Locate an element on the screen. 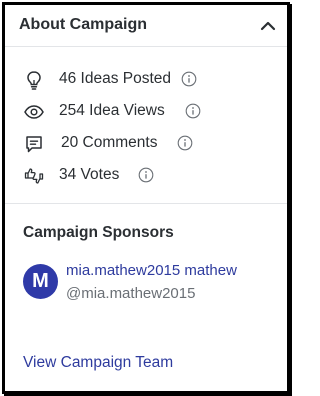 The width and height of the screenshot is (320, 396). stat-comments: 20 Comments is located at coordinates (148, 143).